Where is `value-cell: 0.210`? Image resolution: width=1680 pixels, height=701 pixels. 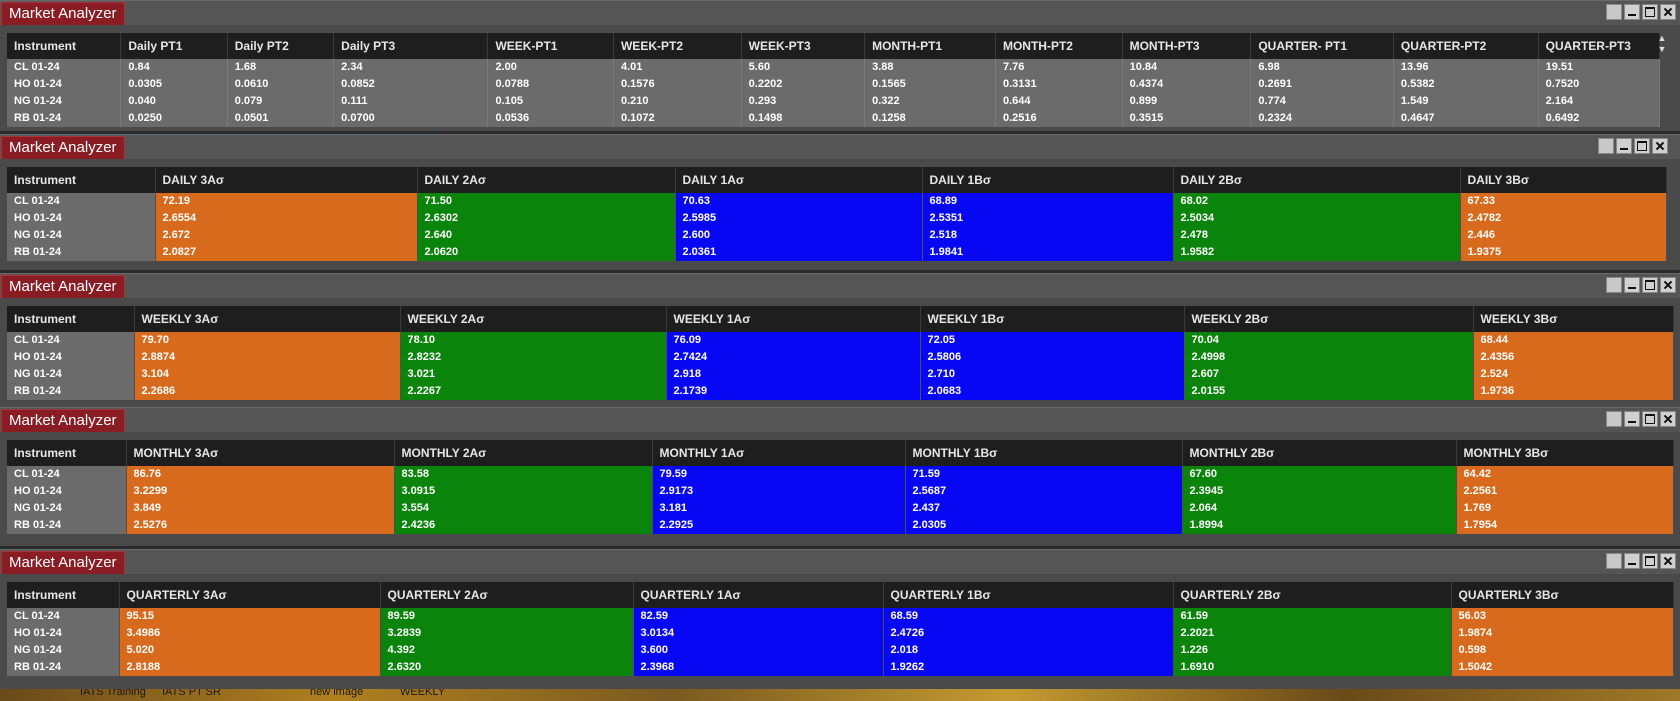
value-cell: 0.210 is located at coordinates (677, 101).